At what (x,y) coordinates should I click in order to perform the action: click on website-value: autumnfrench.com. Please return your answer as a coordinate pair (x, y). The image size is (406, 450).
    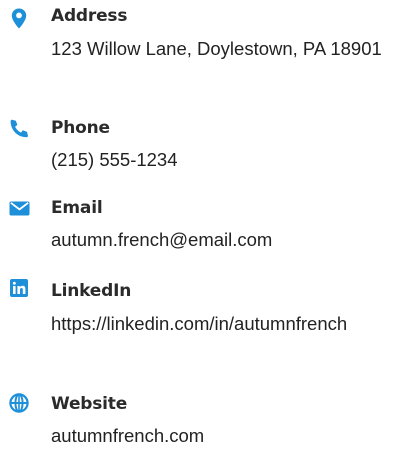
    Looking at the image, I should click on (226, 435).